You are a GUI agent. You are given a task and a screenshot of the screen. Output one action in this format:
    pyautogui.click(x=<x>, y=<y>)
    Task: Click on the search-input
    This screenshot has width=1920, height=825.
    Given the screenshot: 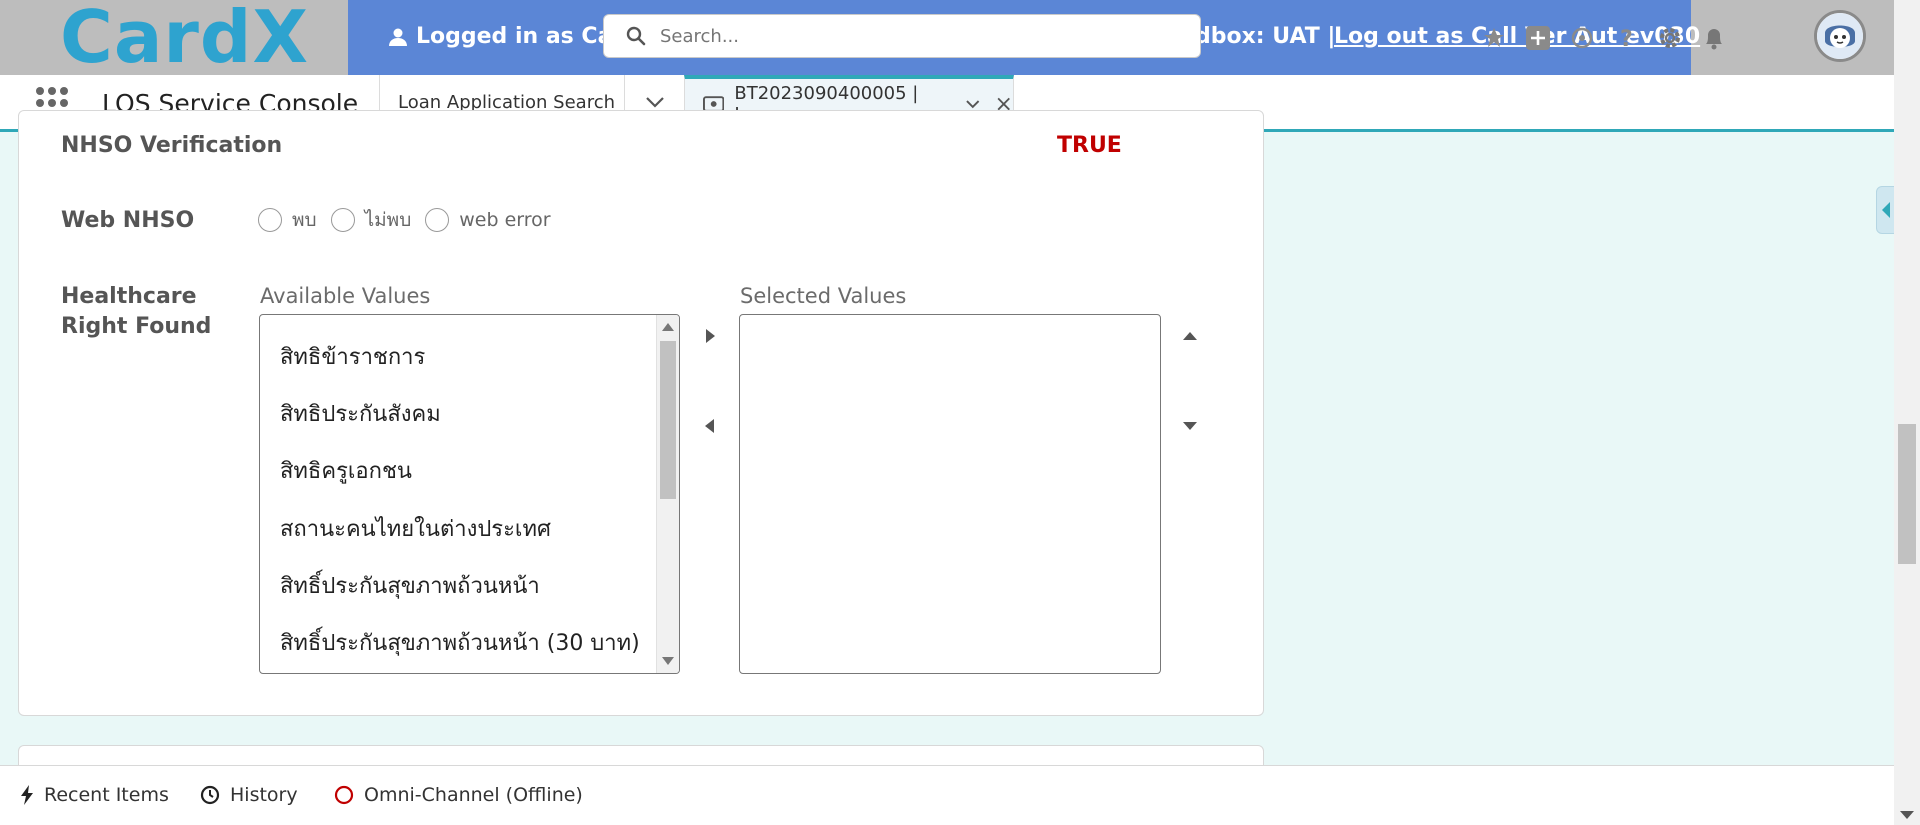 What is the action you would take?
    pyautogui.click(x=910, y=36)
    